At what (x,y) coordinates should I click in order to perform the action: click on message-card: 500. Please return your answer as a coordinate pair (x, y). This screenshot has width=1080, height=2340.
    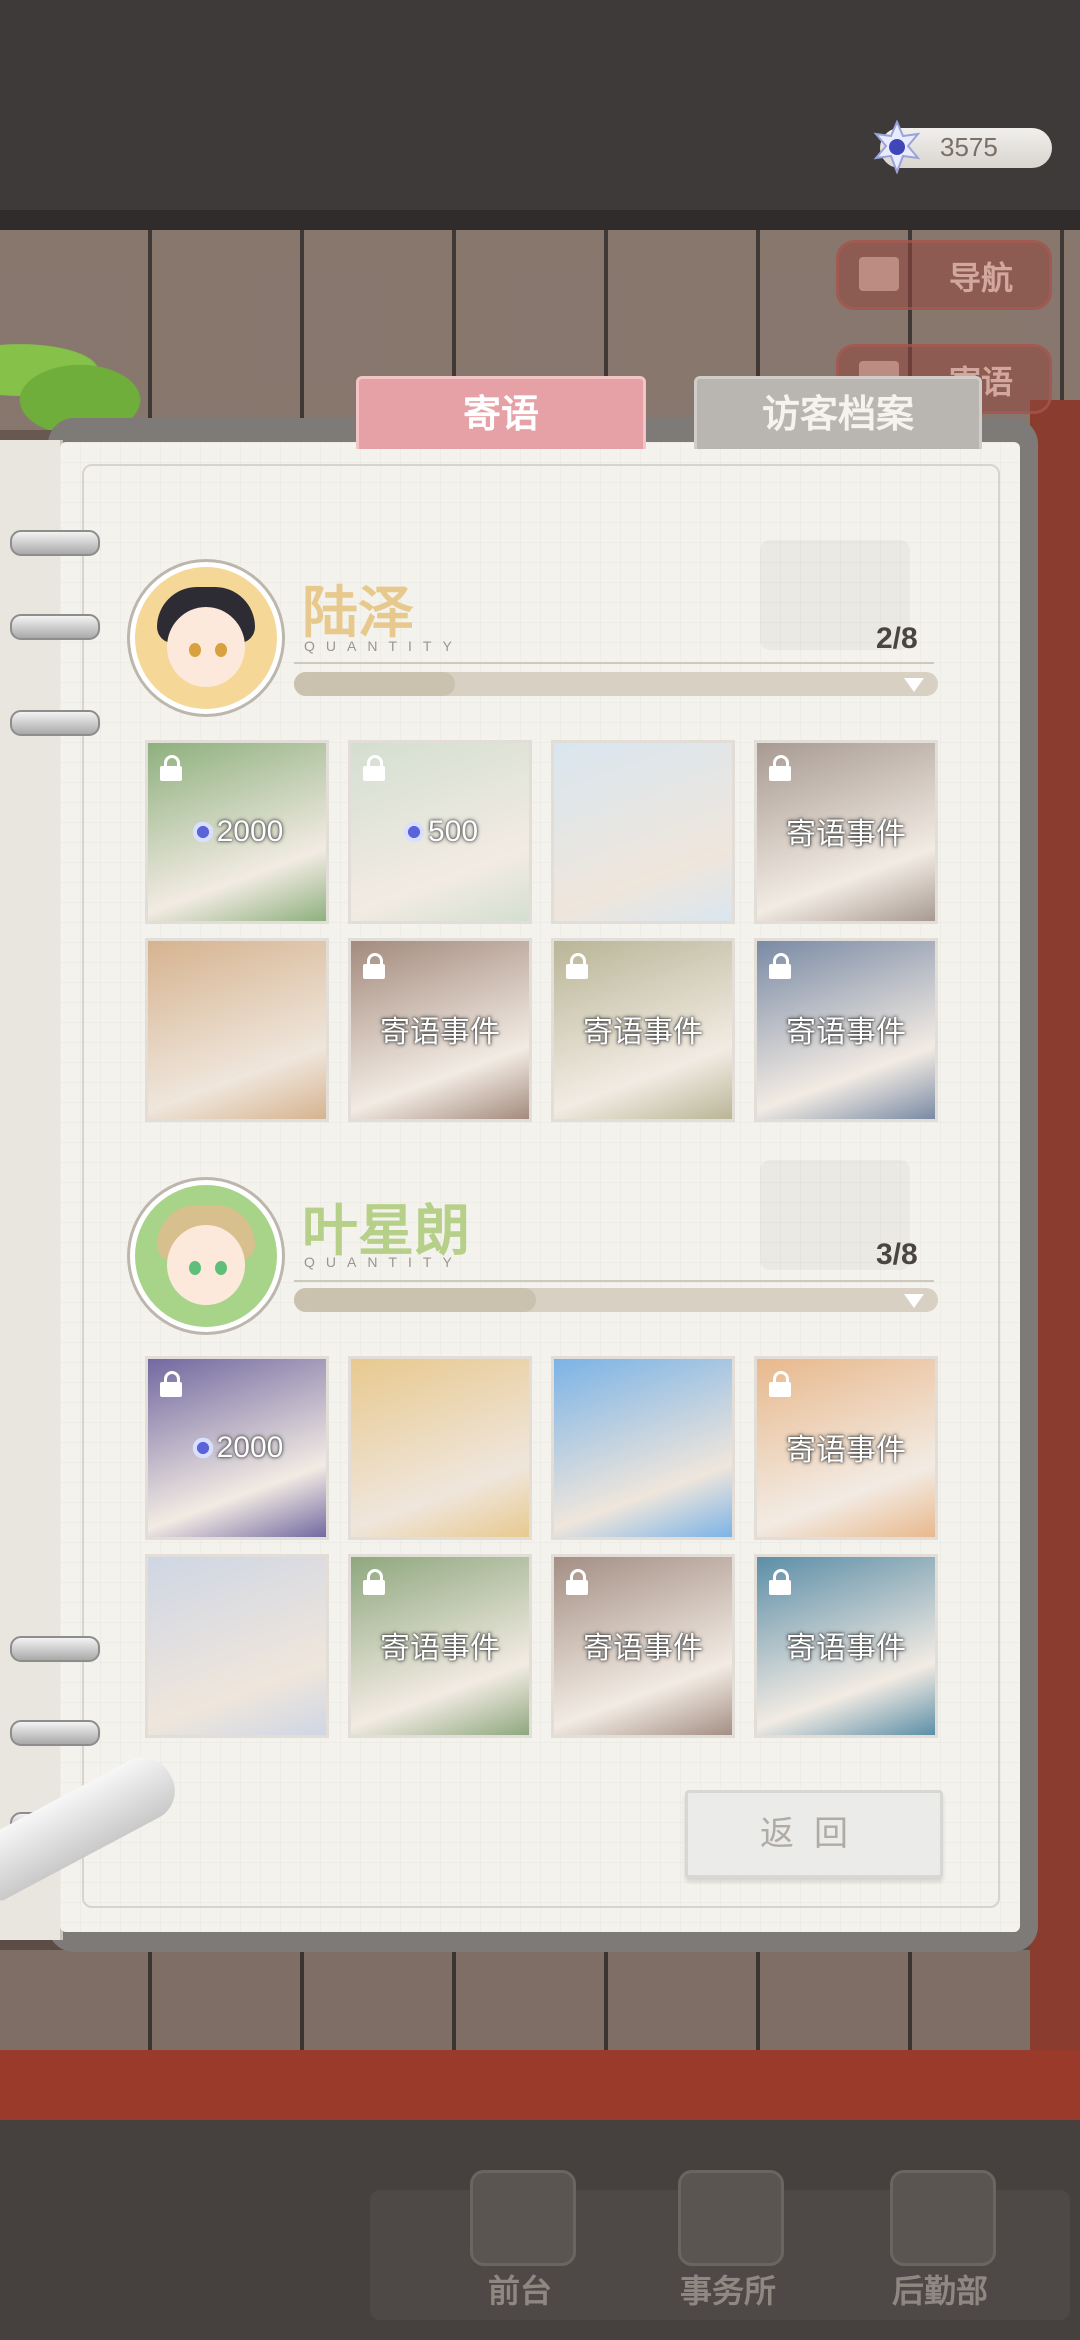
    Looking at the image, I should click on (440, 832).